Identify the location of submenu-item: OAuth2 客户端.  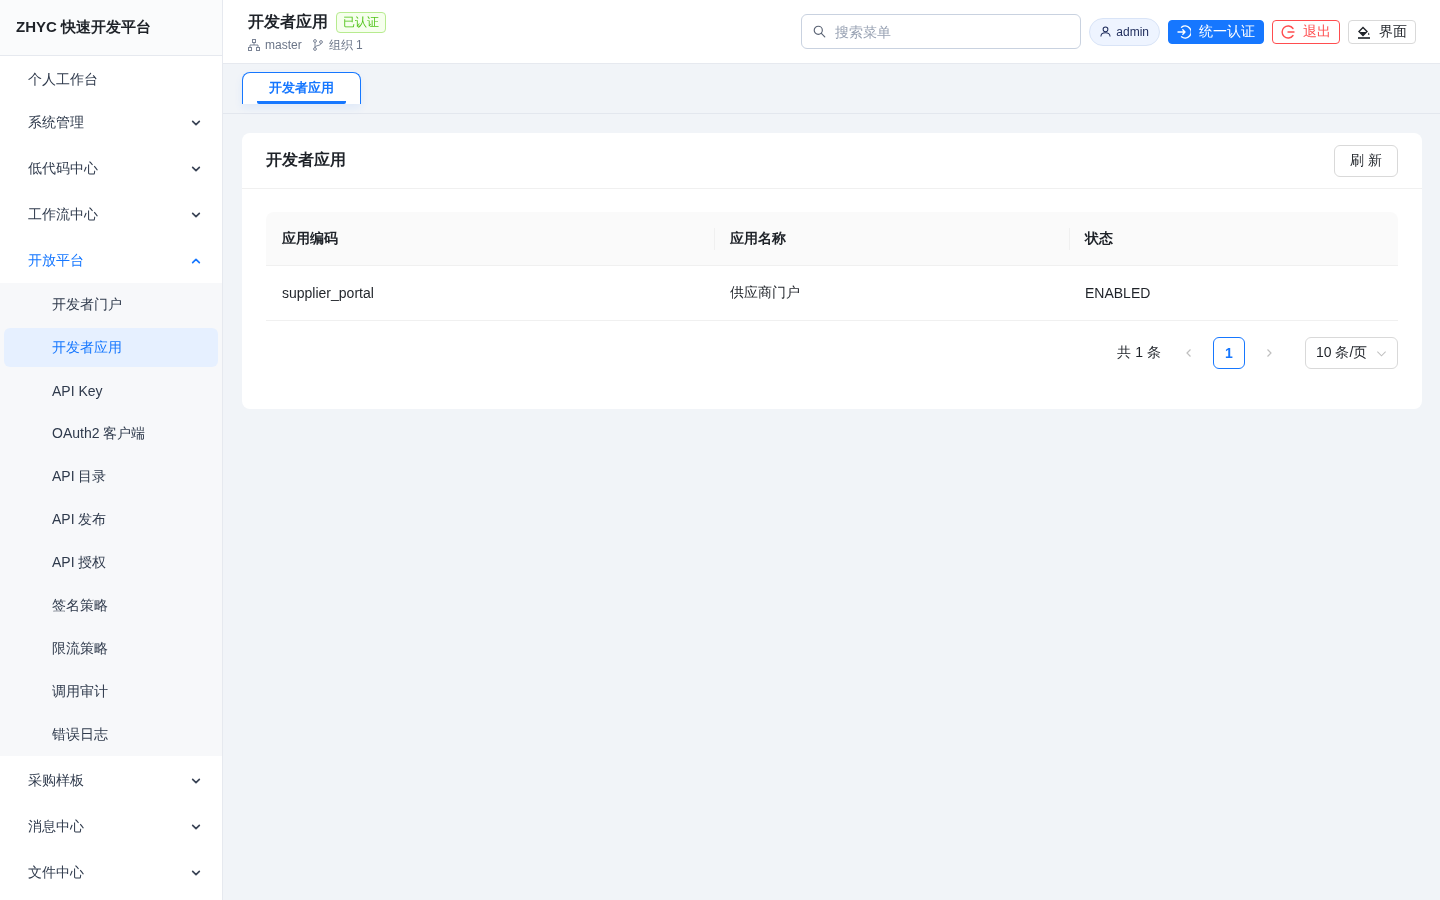
(111, 433).